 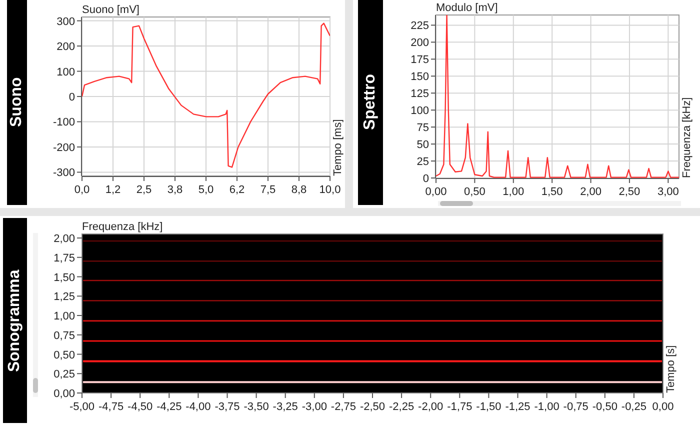 What do you see at coordinates (547, 407) in the screenshot?
I see `tick-label: -1,00` at bounding box center [547, 407].